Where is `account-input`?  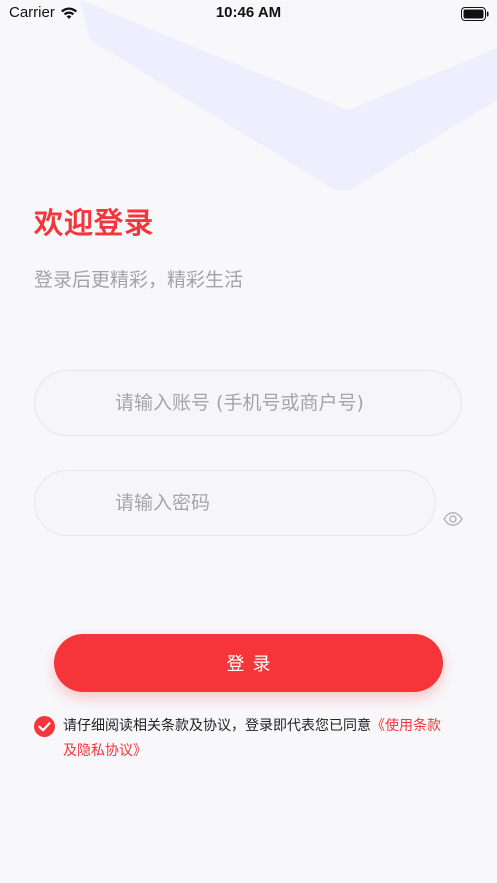 account-input is located at coordinates (248, 403).